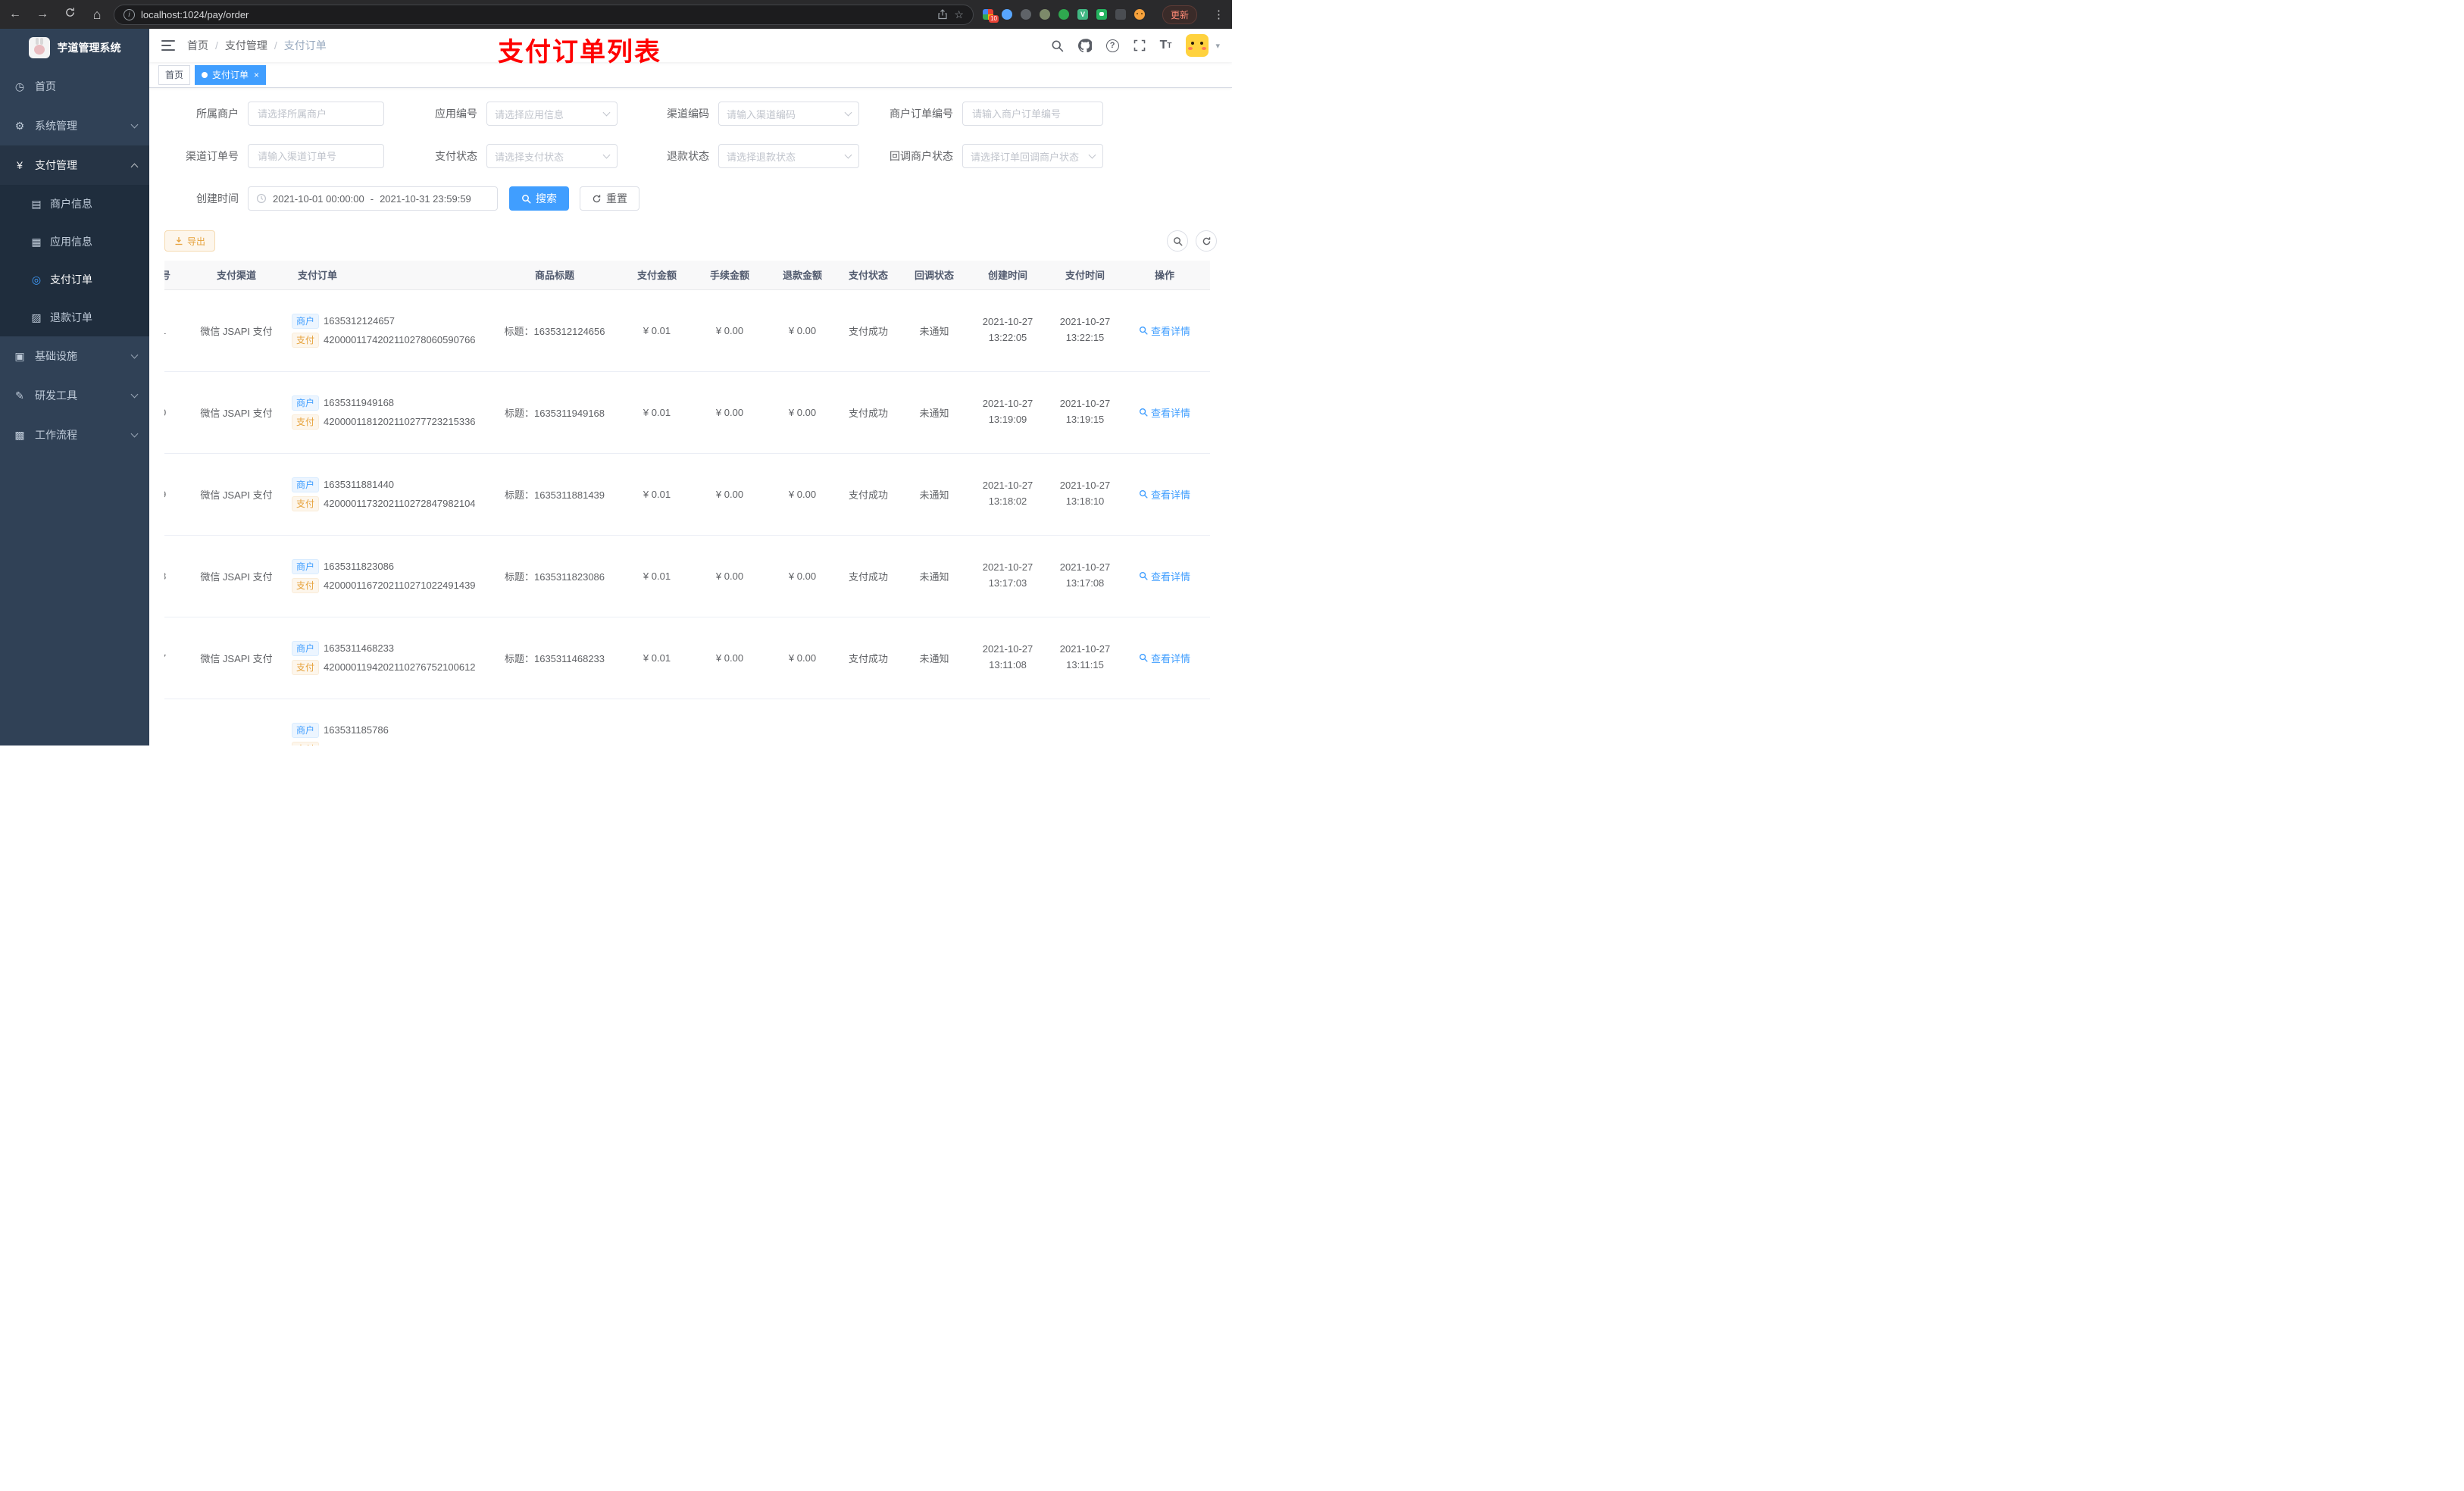  Describe the element at coordinates (868, 722) in the screenshot. I see `status-cell` at that location.